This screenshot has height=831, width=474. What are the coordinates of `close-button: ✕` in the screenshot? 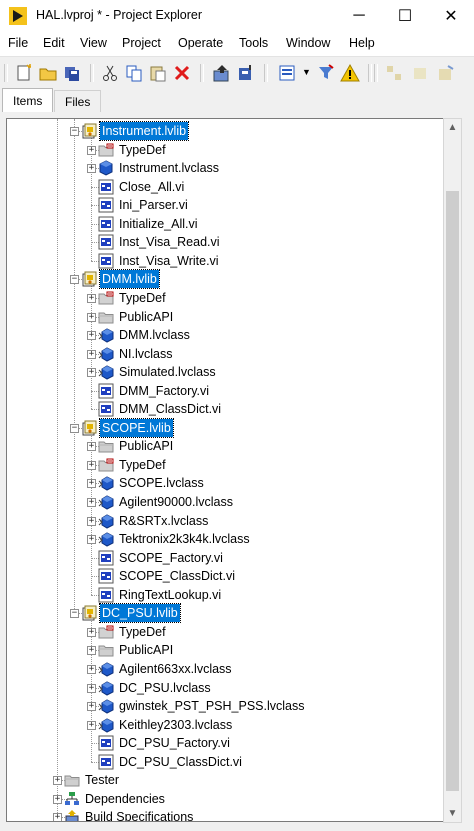 It's located at (451, 16).